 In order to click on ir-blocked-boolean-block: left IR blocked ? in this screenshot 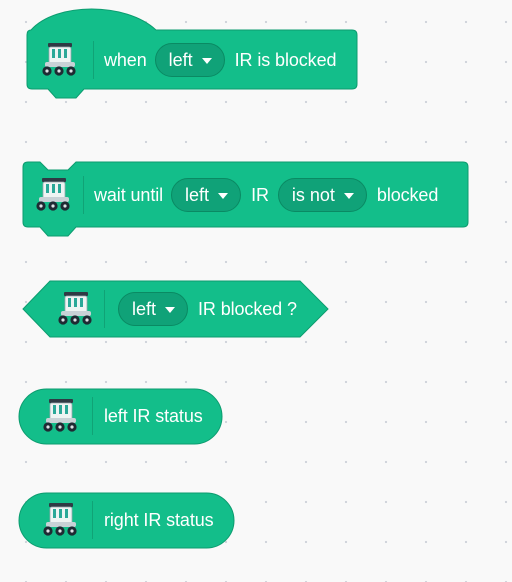, I will do `click(176, 310)`.